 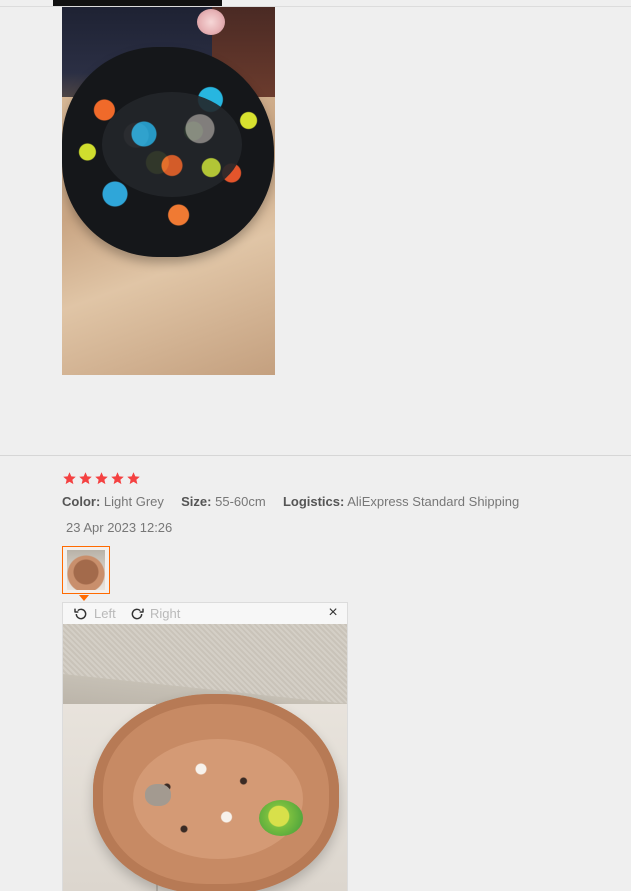 I want to click on rotate-right-label: Right, so click(x=165, y=613).